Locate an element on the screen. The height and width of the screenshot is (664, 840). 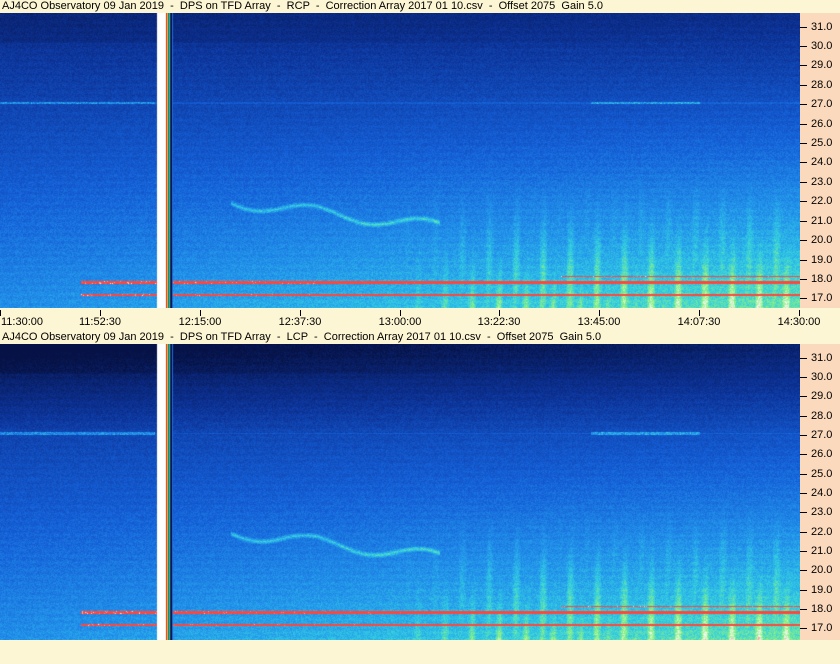
x-tick-label: 13:22:30 is located at coordinates (499, 322).